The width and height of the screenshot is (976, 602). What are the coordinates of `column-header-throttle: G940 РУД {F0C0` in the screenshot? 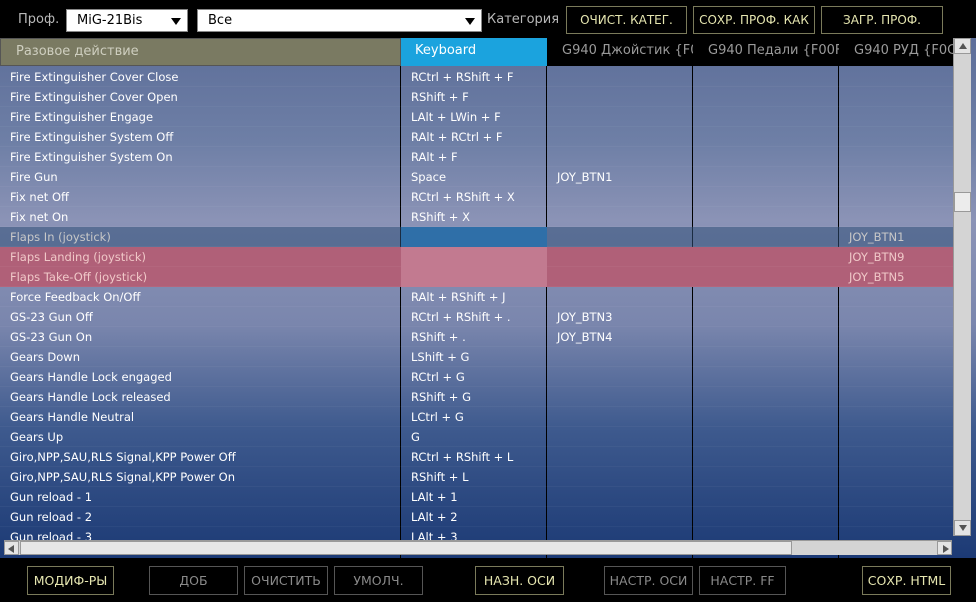 It's located at (896, 52).